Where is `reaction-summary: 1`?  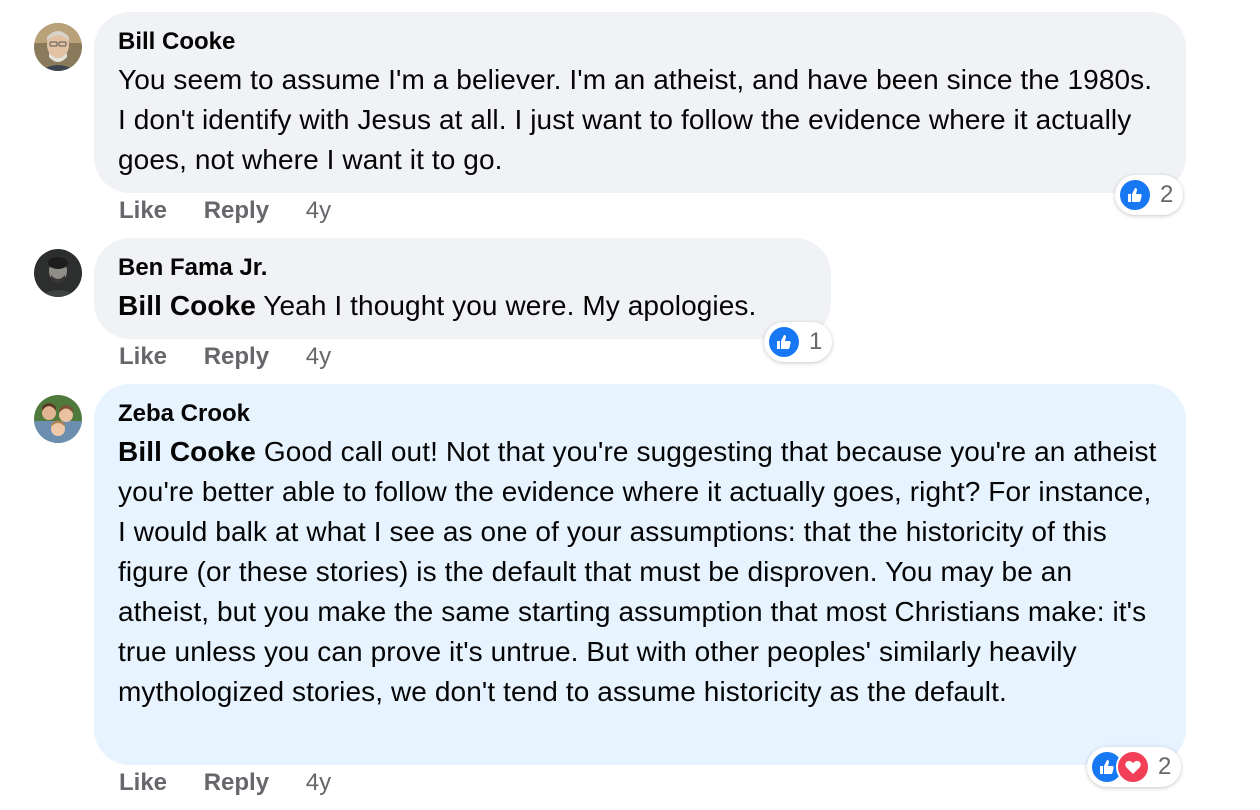
reaction-summary: 1 is located at coordinates (798, 342).